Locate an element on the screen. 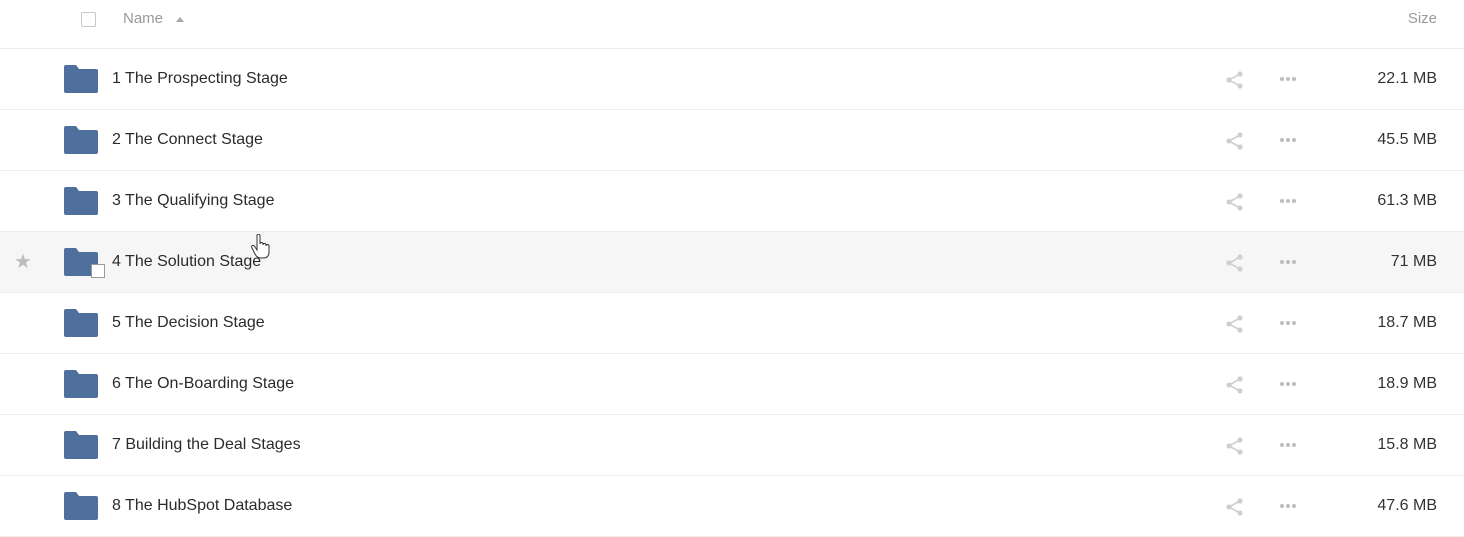  file-size: 61.3 MB is located at coordinates (1407, 200).